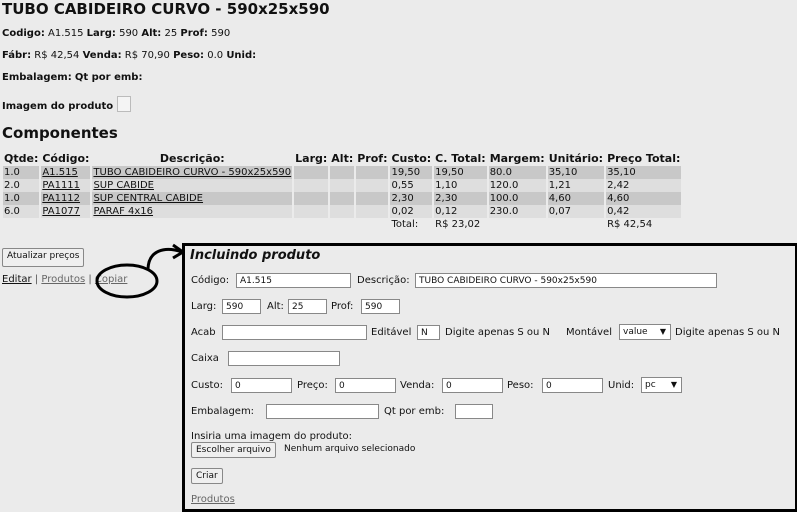  What do you see at coordinates (576, 211) in the screenshot?
I see `row-unitario: 0,07` at bounding box center [576, 211].